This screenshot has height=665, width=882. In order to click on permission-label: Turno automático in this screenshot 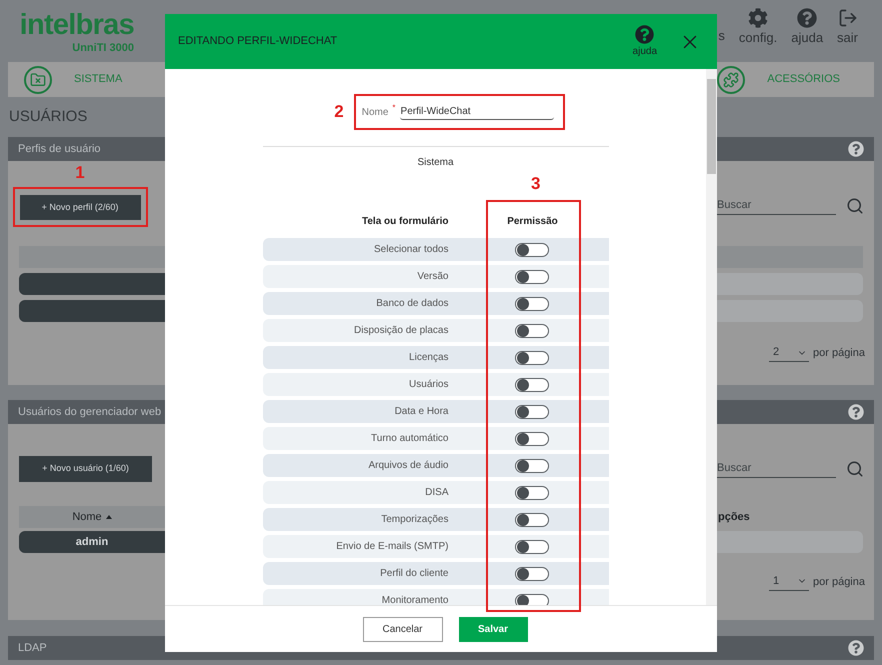, I will do `click(410, 439)`.